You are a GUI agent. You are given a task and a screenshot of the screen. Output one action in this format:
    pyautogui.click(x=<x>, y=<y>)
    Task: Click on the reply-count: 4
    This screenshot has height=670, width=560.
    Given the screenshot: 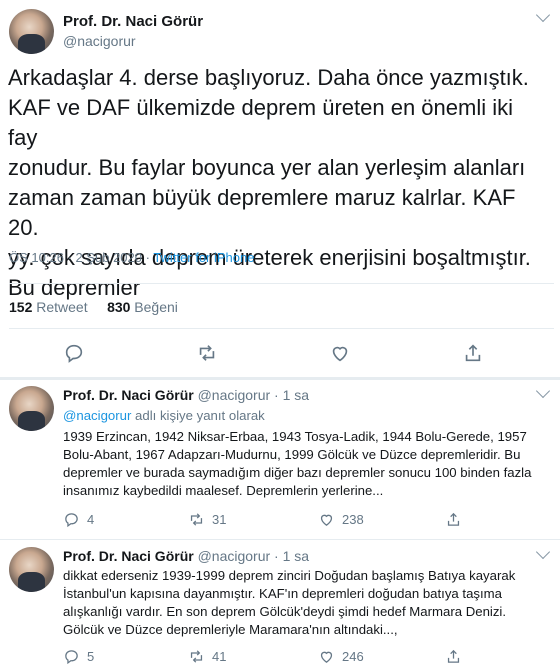 What is the action you would take?
    pyautogui.click(x=91, y=519)
    